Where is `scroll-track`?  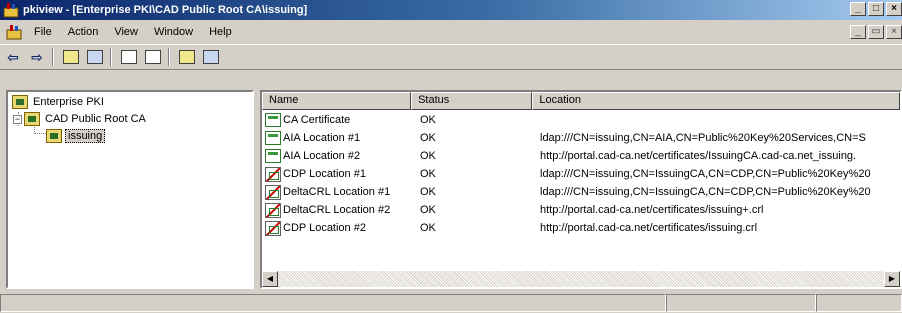 scroll-track is located at coordinates (581, 279).